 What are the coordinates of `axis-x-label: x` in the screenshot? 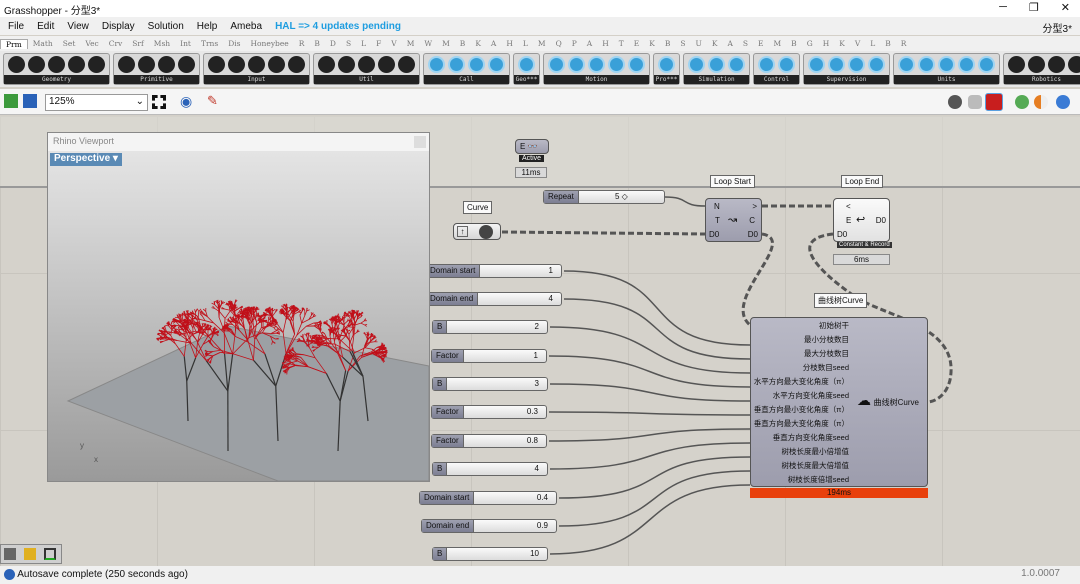 It's located at (96, 459).